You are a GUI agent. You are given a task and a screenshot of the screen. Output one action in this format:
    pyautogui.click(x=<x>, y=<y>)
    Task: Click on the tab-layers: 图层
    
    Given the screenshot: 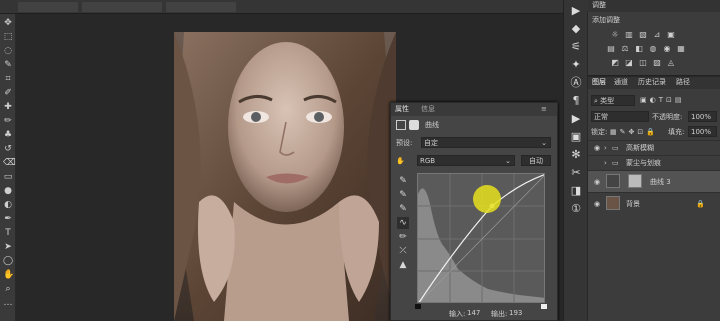 What is the action you would take?
    pyautogui.click(x=599, y=82)
    